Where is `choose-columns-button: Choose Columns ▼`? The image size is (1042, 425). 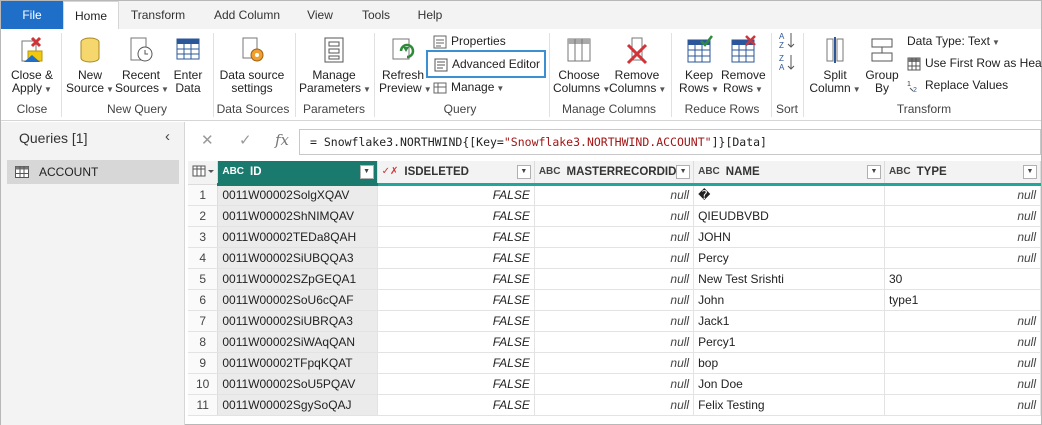 choose-columns-button: Choose Columns ▼ is located at coordinates (581, 64).